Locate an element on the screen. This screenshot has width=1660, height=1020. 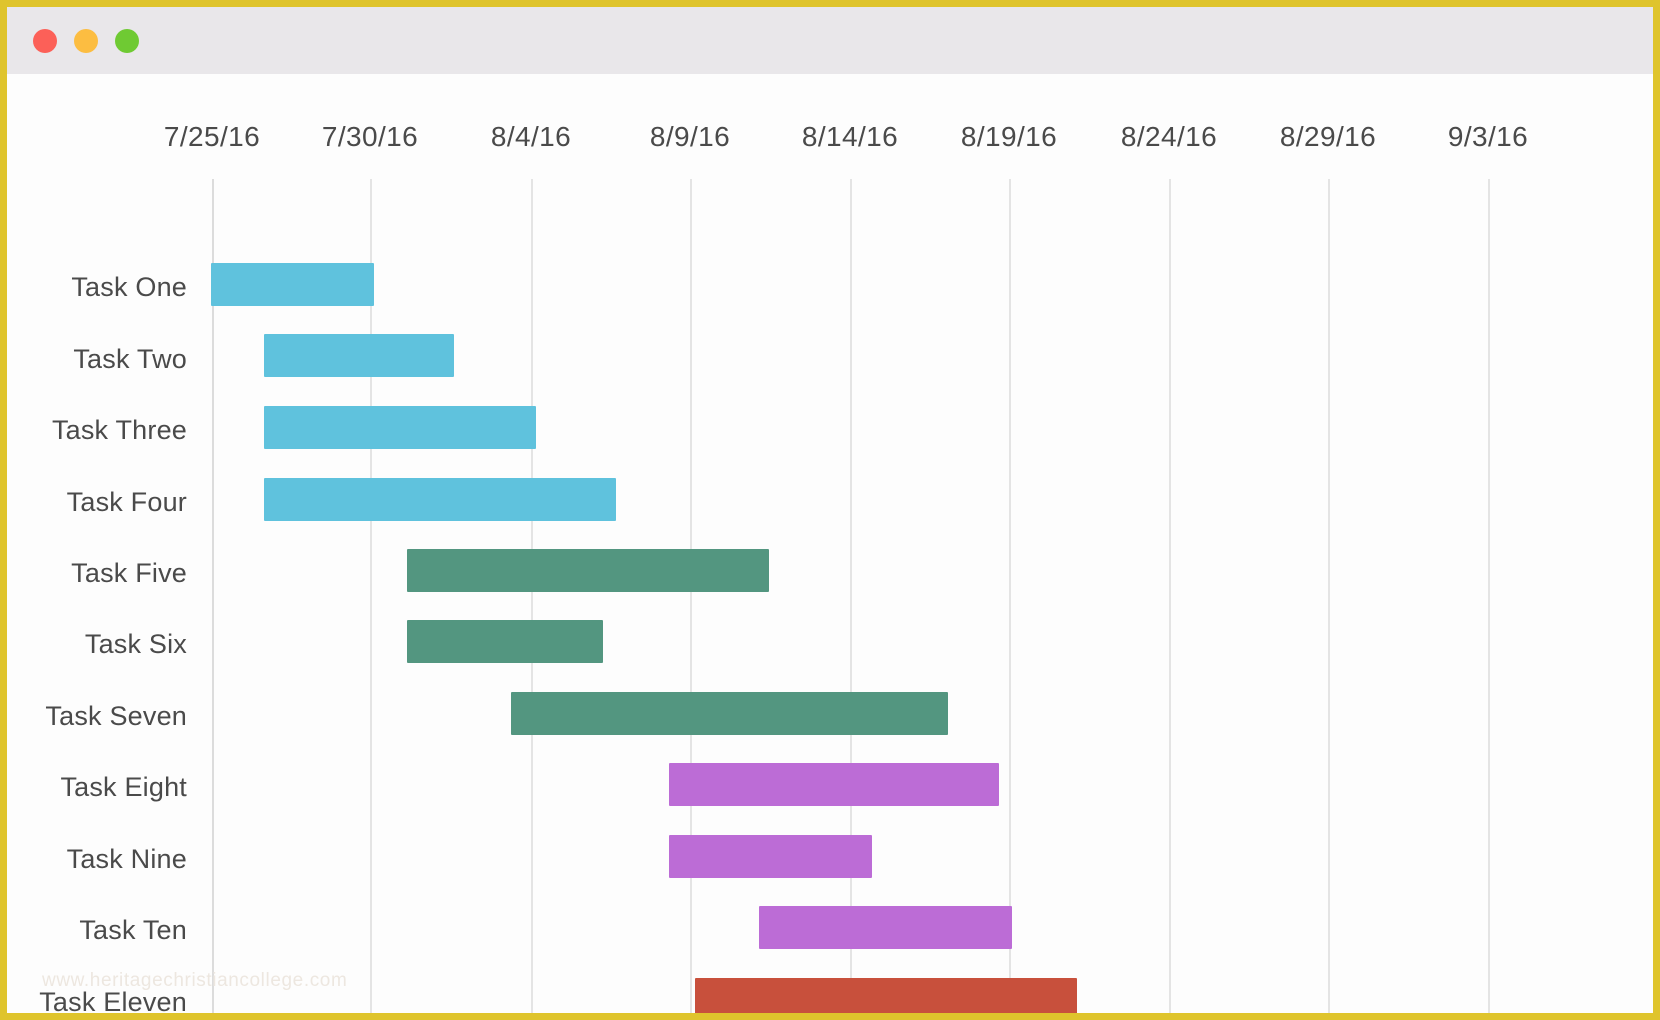
date-tick-label: 8/14/16 is located at coordinates (850, 136).